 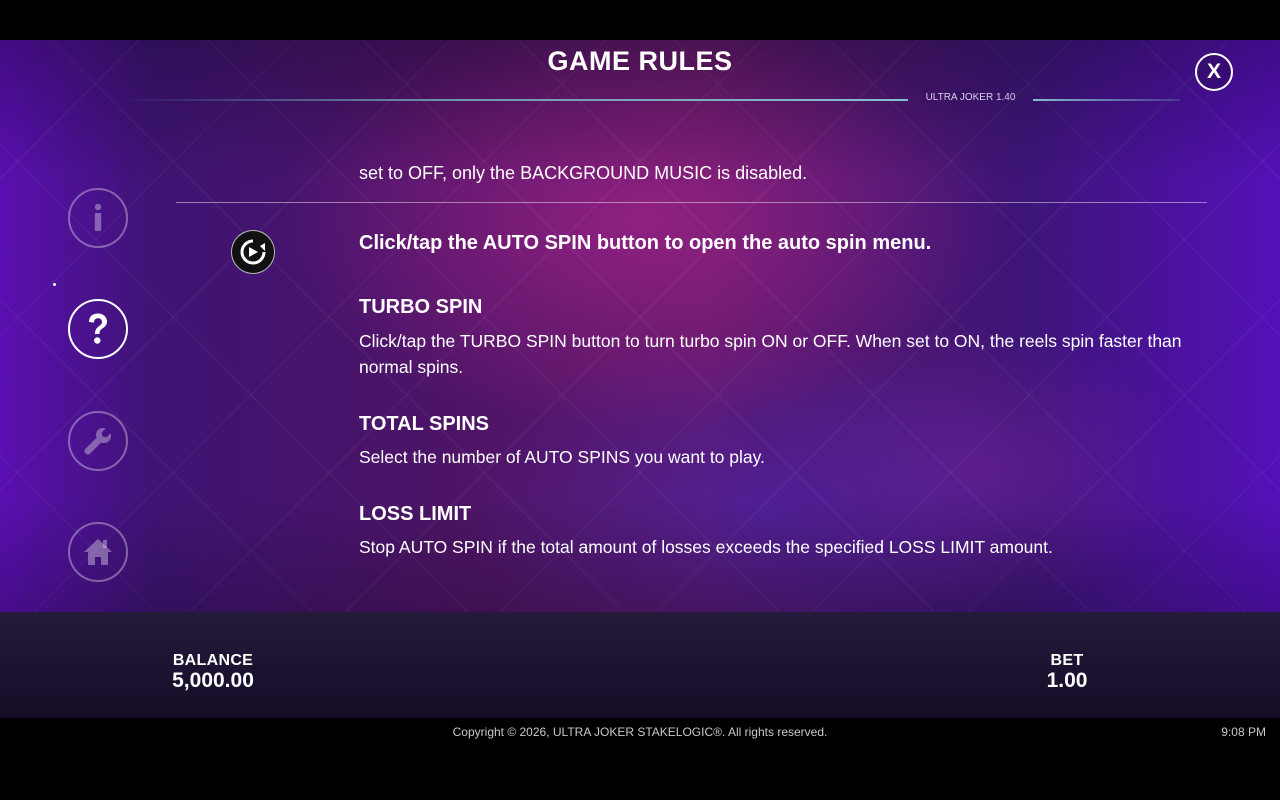 I want to click on section-title-loss-limit: LOSS LIMIT, so click(x=415, y=514).